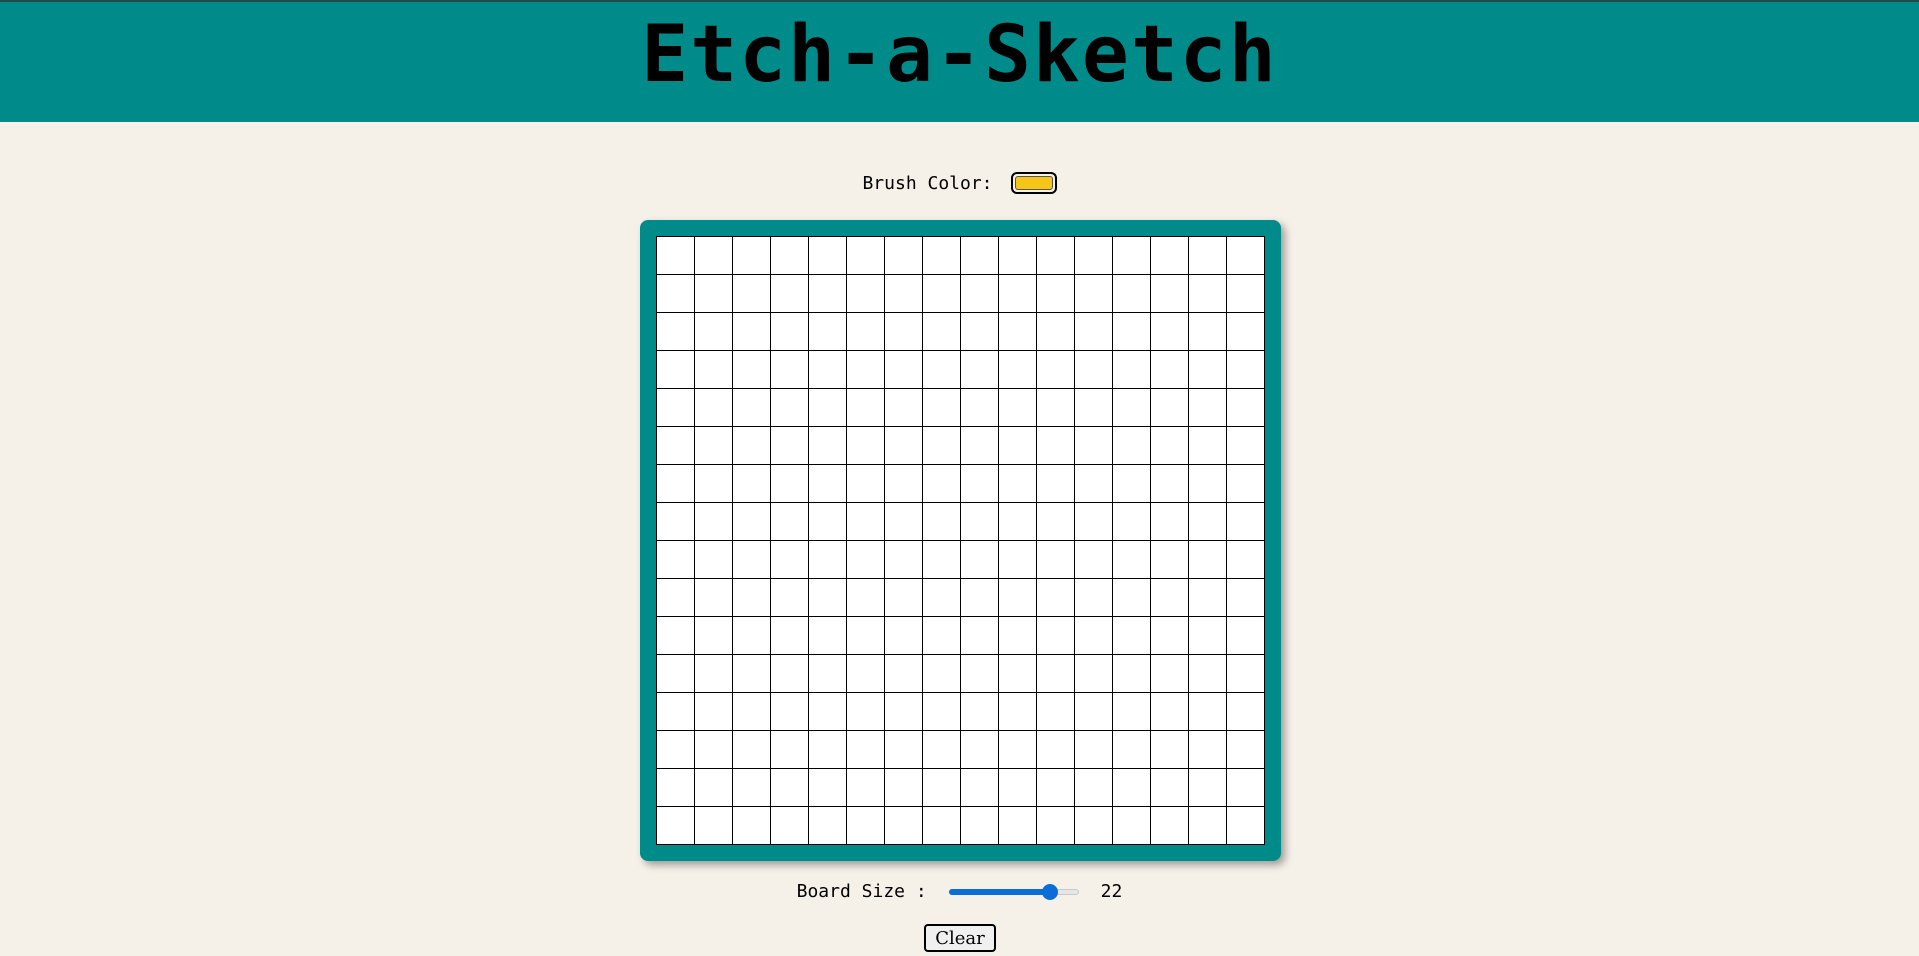  I want to click on clear-button: Clear, so click(960, 938).